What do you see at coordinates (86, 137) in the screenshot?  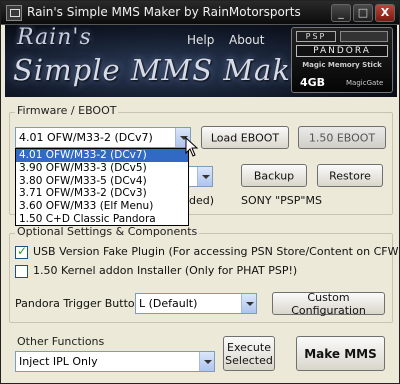 I see `firmware-select-value: 4.01 OFW/M33-2 (DCv7)` at bounding box center [86, 137].